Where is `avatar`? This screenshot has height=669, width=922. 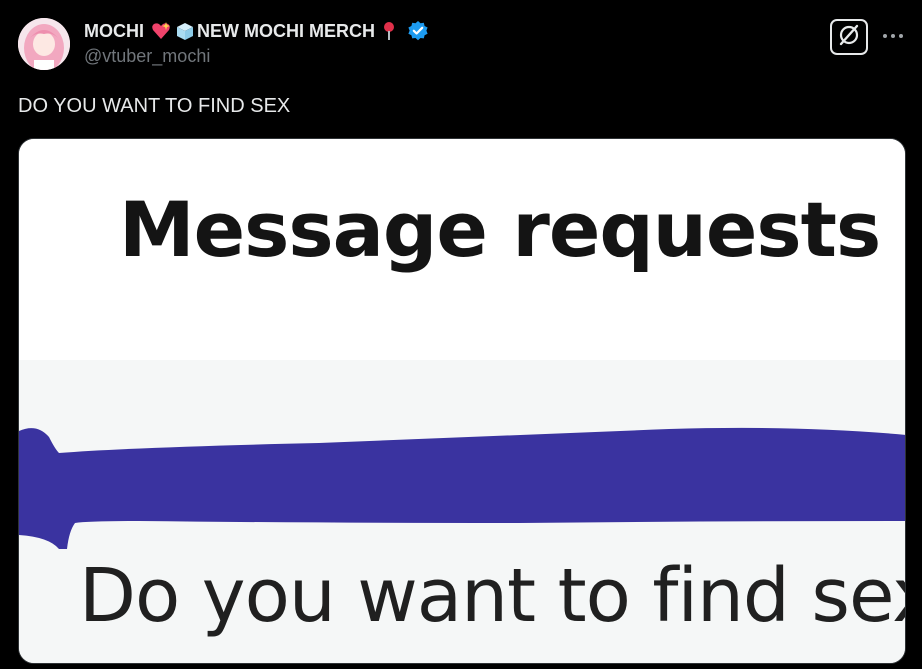 avatar is located at coordinates (44, 44).